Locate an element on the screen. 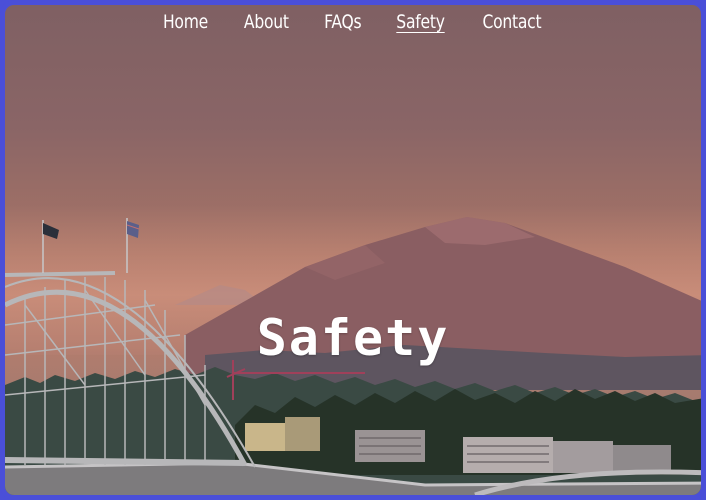 The image size is (706, 500). nav-link-contact: Contact is located at coordinates (512, 22).